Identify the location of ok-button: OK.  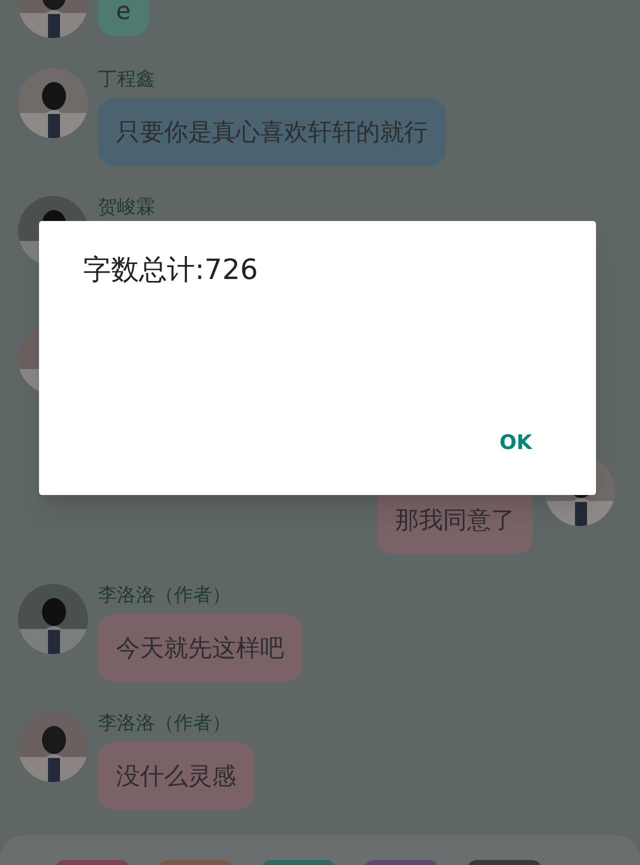
(516, 442).